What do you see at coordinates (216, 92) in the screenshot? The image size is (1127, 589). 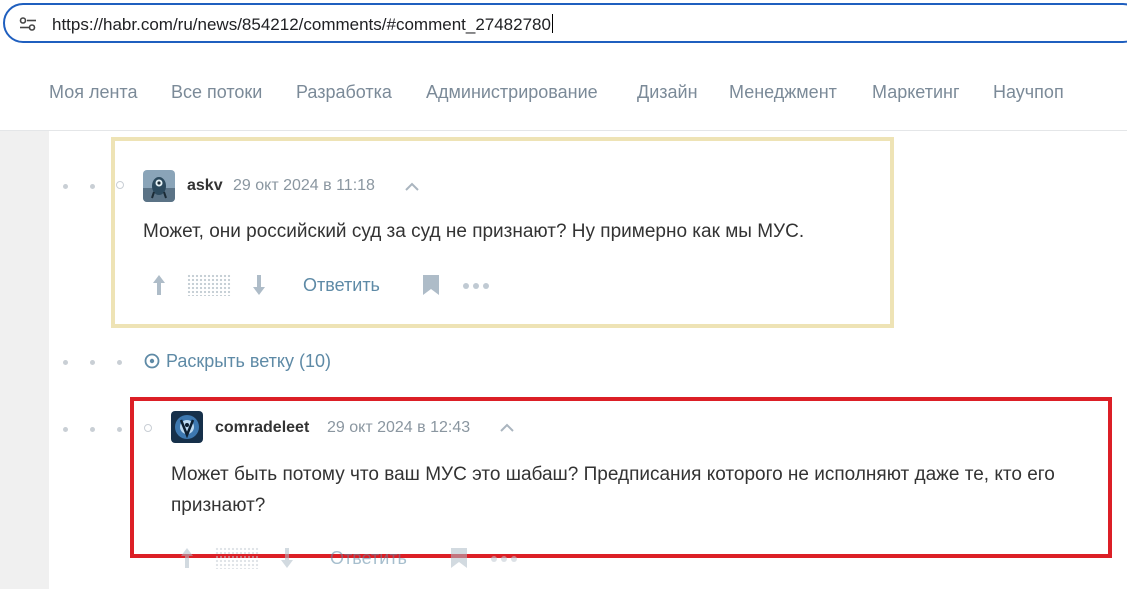 I see `nav-item-all-streams: Все потоки` at bounding box center [216, 92].